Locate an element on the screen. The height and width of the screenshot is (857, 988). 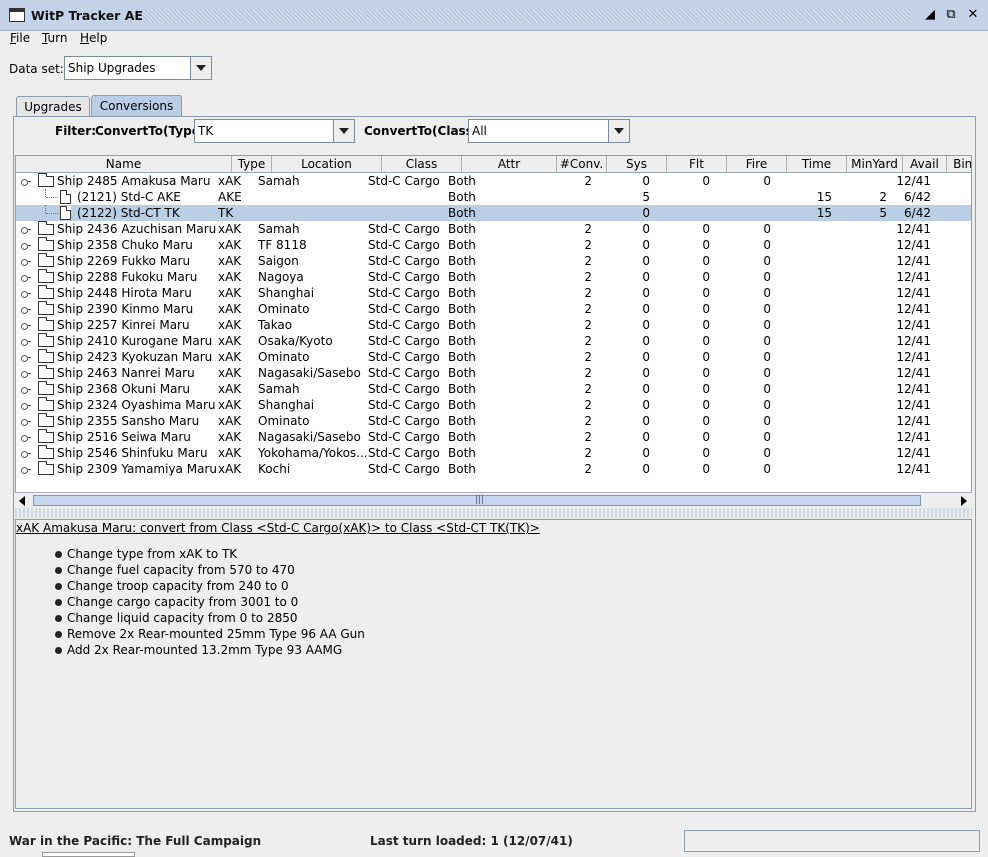
tab-conversions: Conversions is located at coordinates (136, 106).